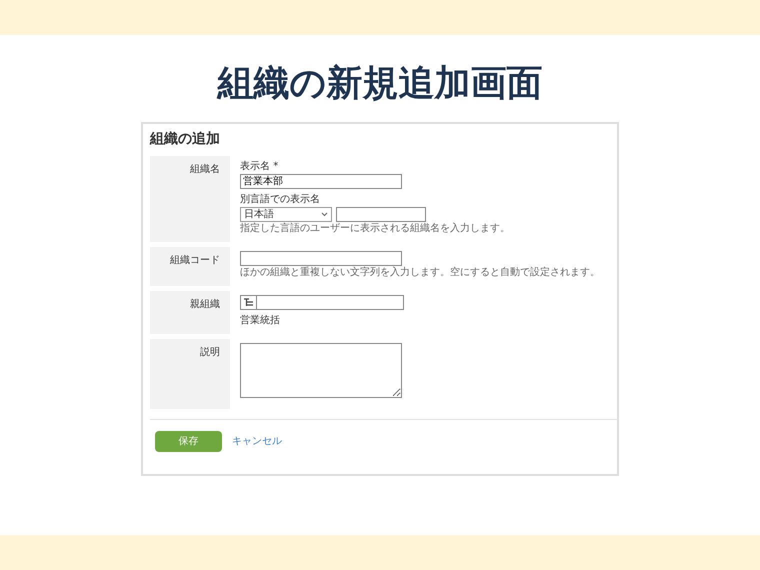 This screenshot has height=570, width=760. What do you see at coordinates (375, 228) in the screenshot?
I see `hint-text: 指定した言語のユーザーに表示される組織名を入力します。` at bounding box center [375, 228].